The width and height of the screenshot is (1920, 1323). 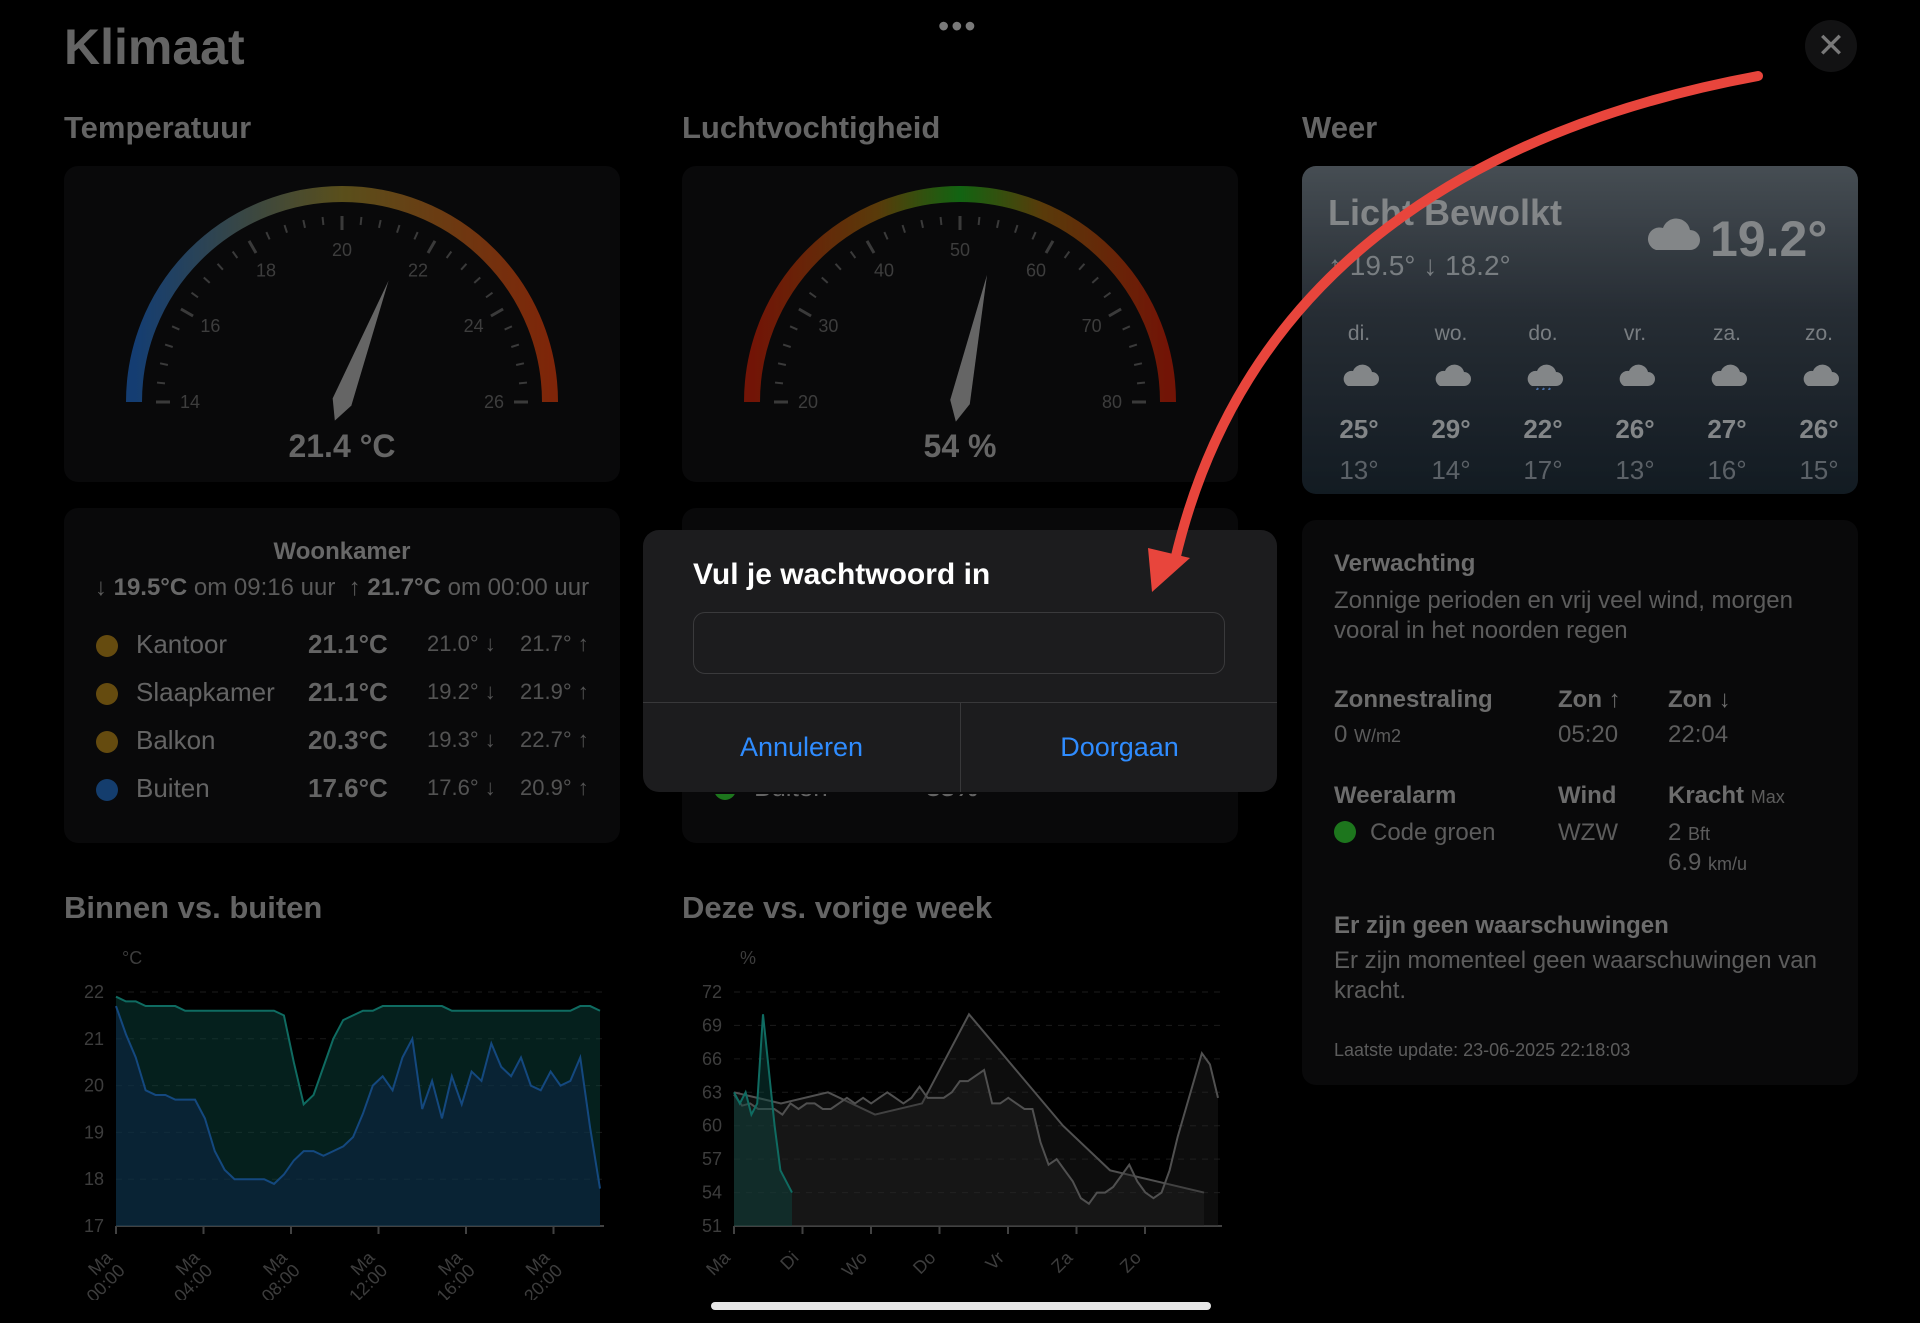 What do you see at coordinates (1119, 747) in the screenshot?
I see `continue-button: Doorgaan` at bounding box center [1119, 747].